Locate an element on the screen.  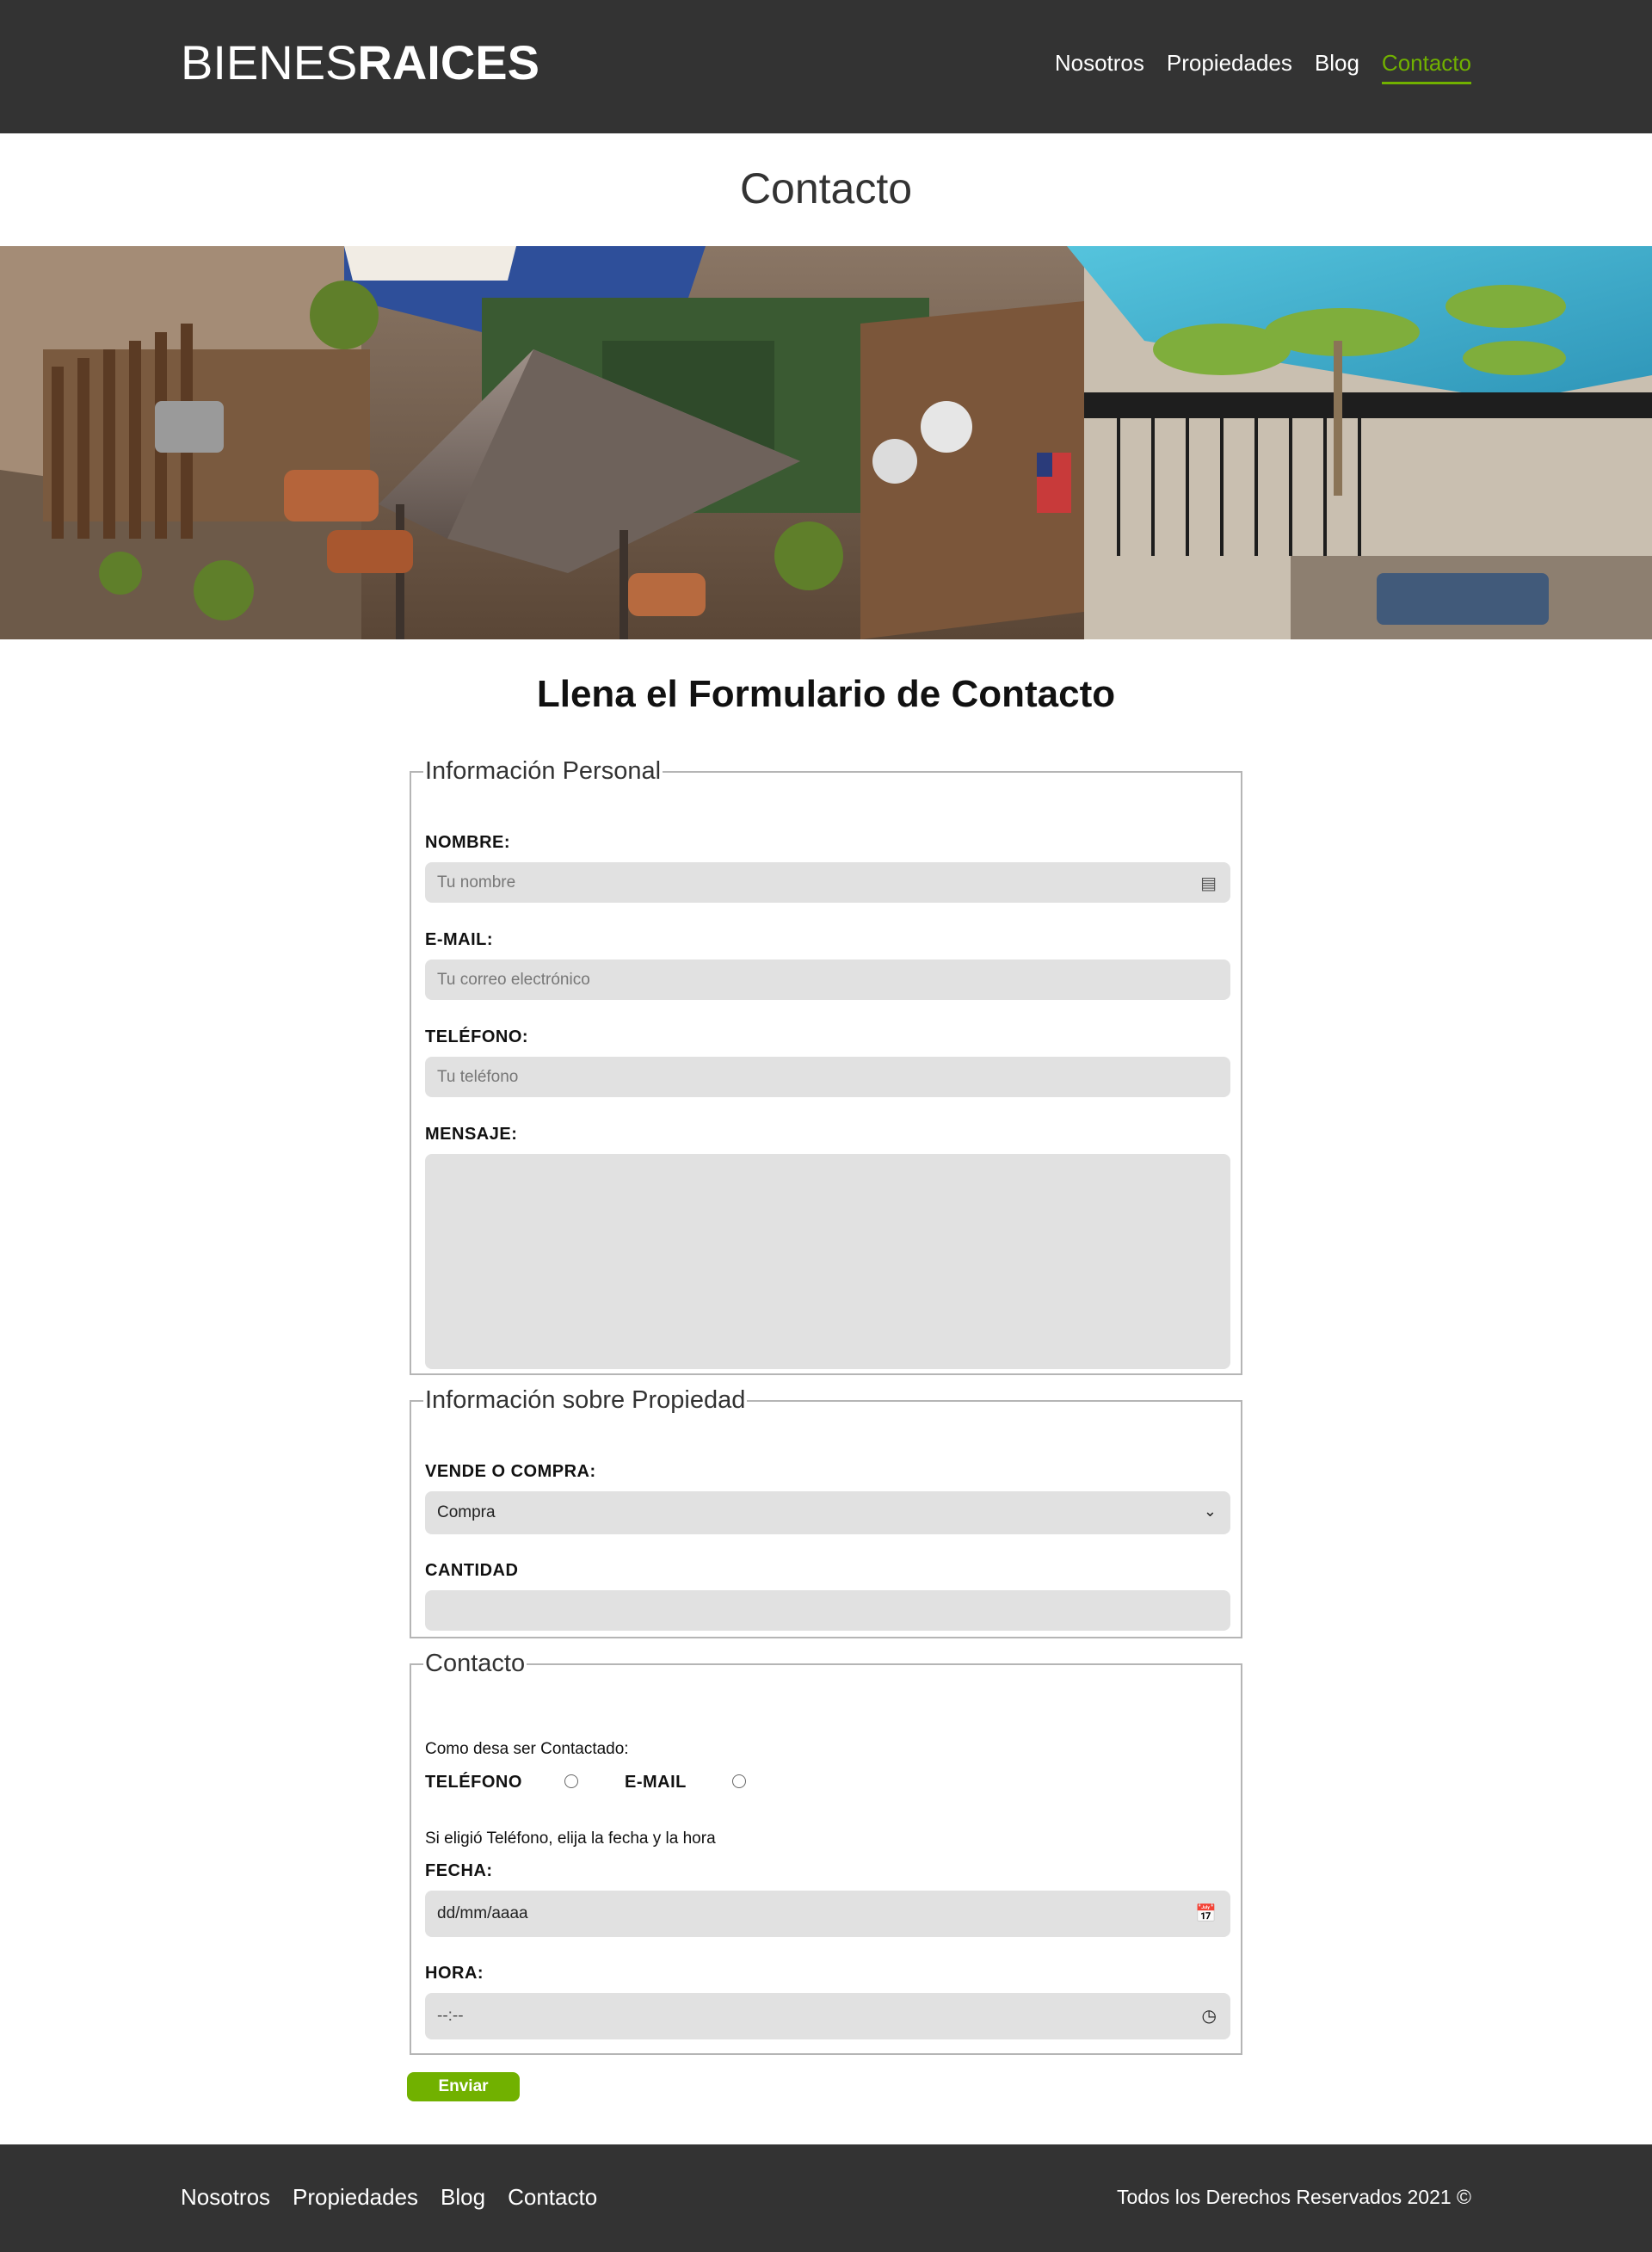
hora-placeholder: --:-- is located at coordinates (450, 2016).